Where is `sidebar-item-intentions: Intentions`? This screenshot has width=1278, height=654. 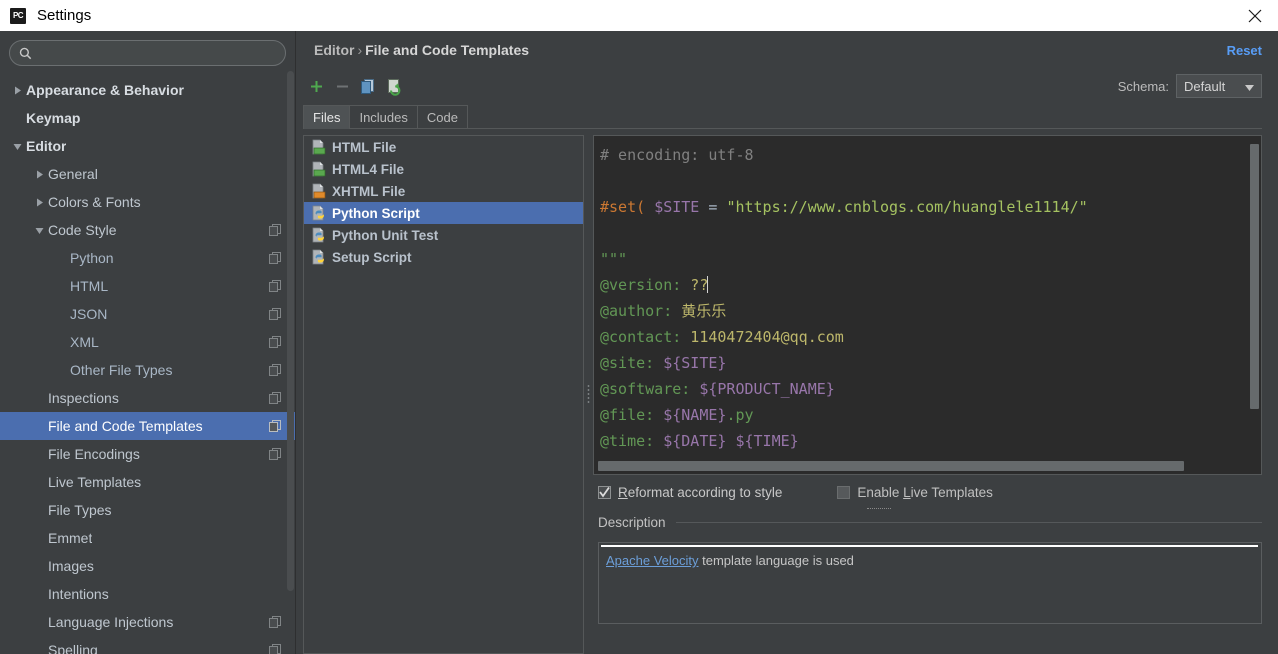
sidebar-item-intentions: Intentions is located at coordinates (147, 594).